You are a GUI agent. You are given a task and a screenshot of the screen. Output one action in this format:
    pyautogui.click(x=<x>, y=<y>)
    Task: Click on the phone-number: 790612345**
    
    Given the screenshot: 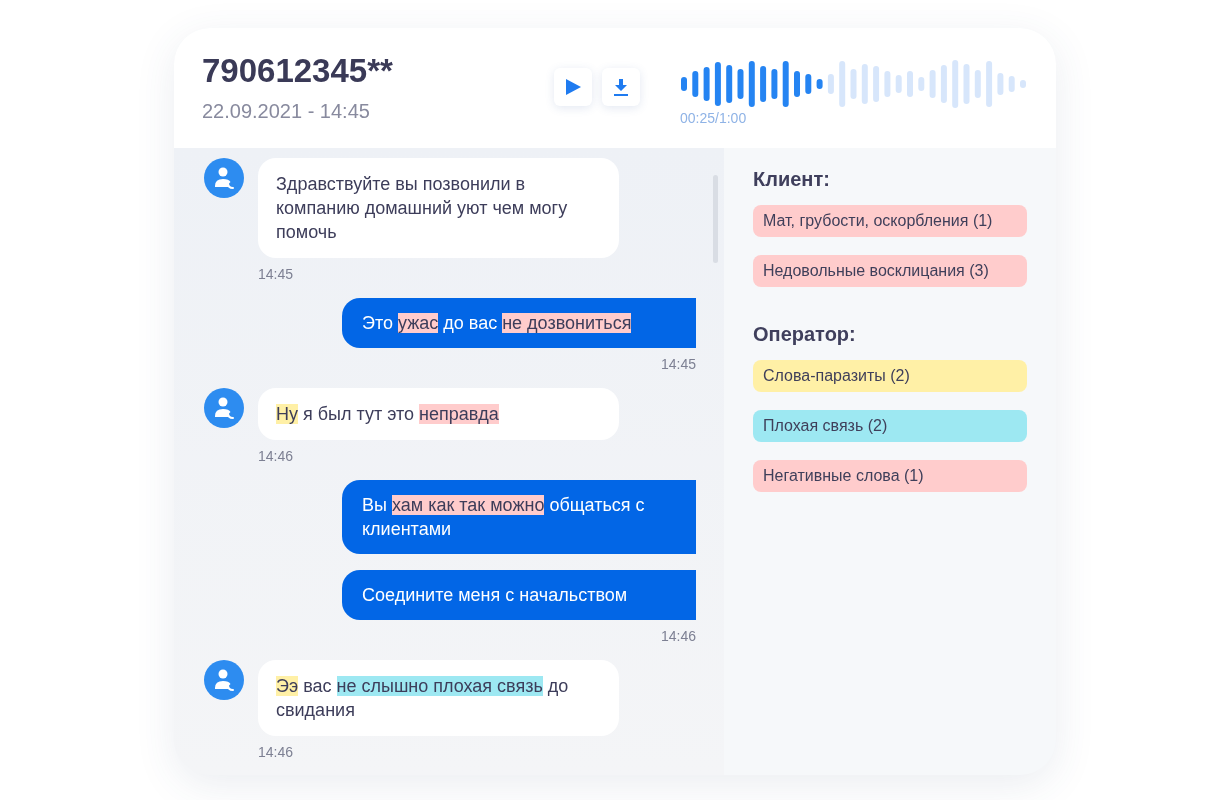 What is the action you would take?
    pyautogui.click(x=298, y=71)
    